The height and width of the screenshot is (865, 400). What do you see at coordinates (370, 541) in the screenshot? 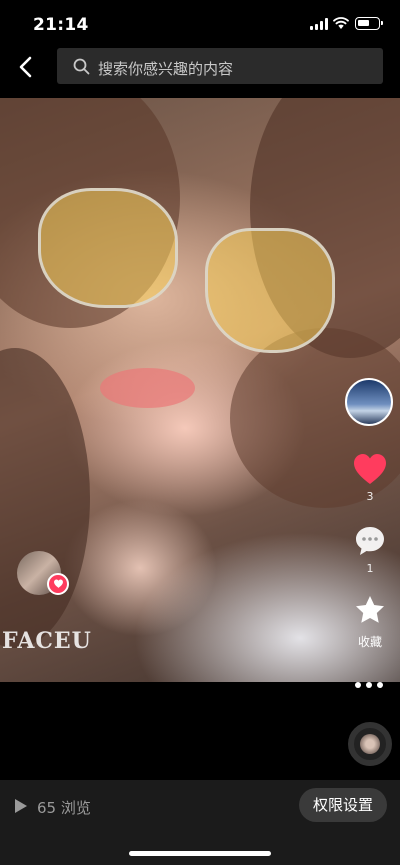
I see `comment-bubble-icon` at bounding box center [370, 541].